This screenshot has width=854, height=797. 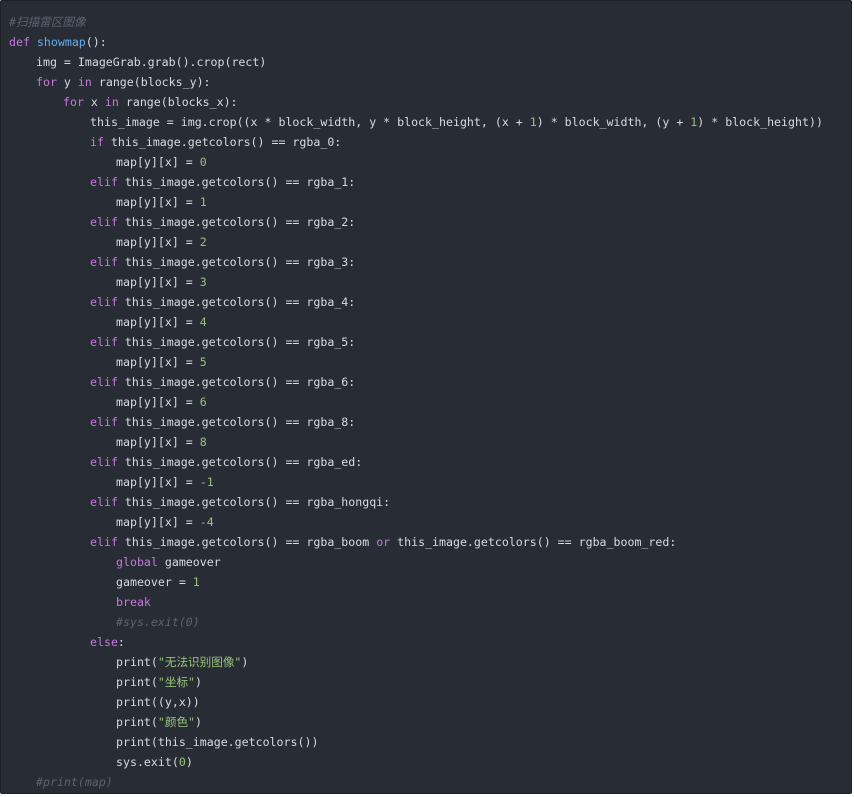 I want to click on code-line: elif this_image.getcolors() == rgba_4:, so click(x=416, y=302).